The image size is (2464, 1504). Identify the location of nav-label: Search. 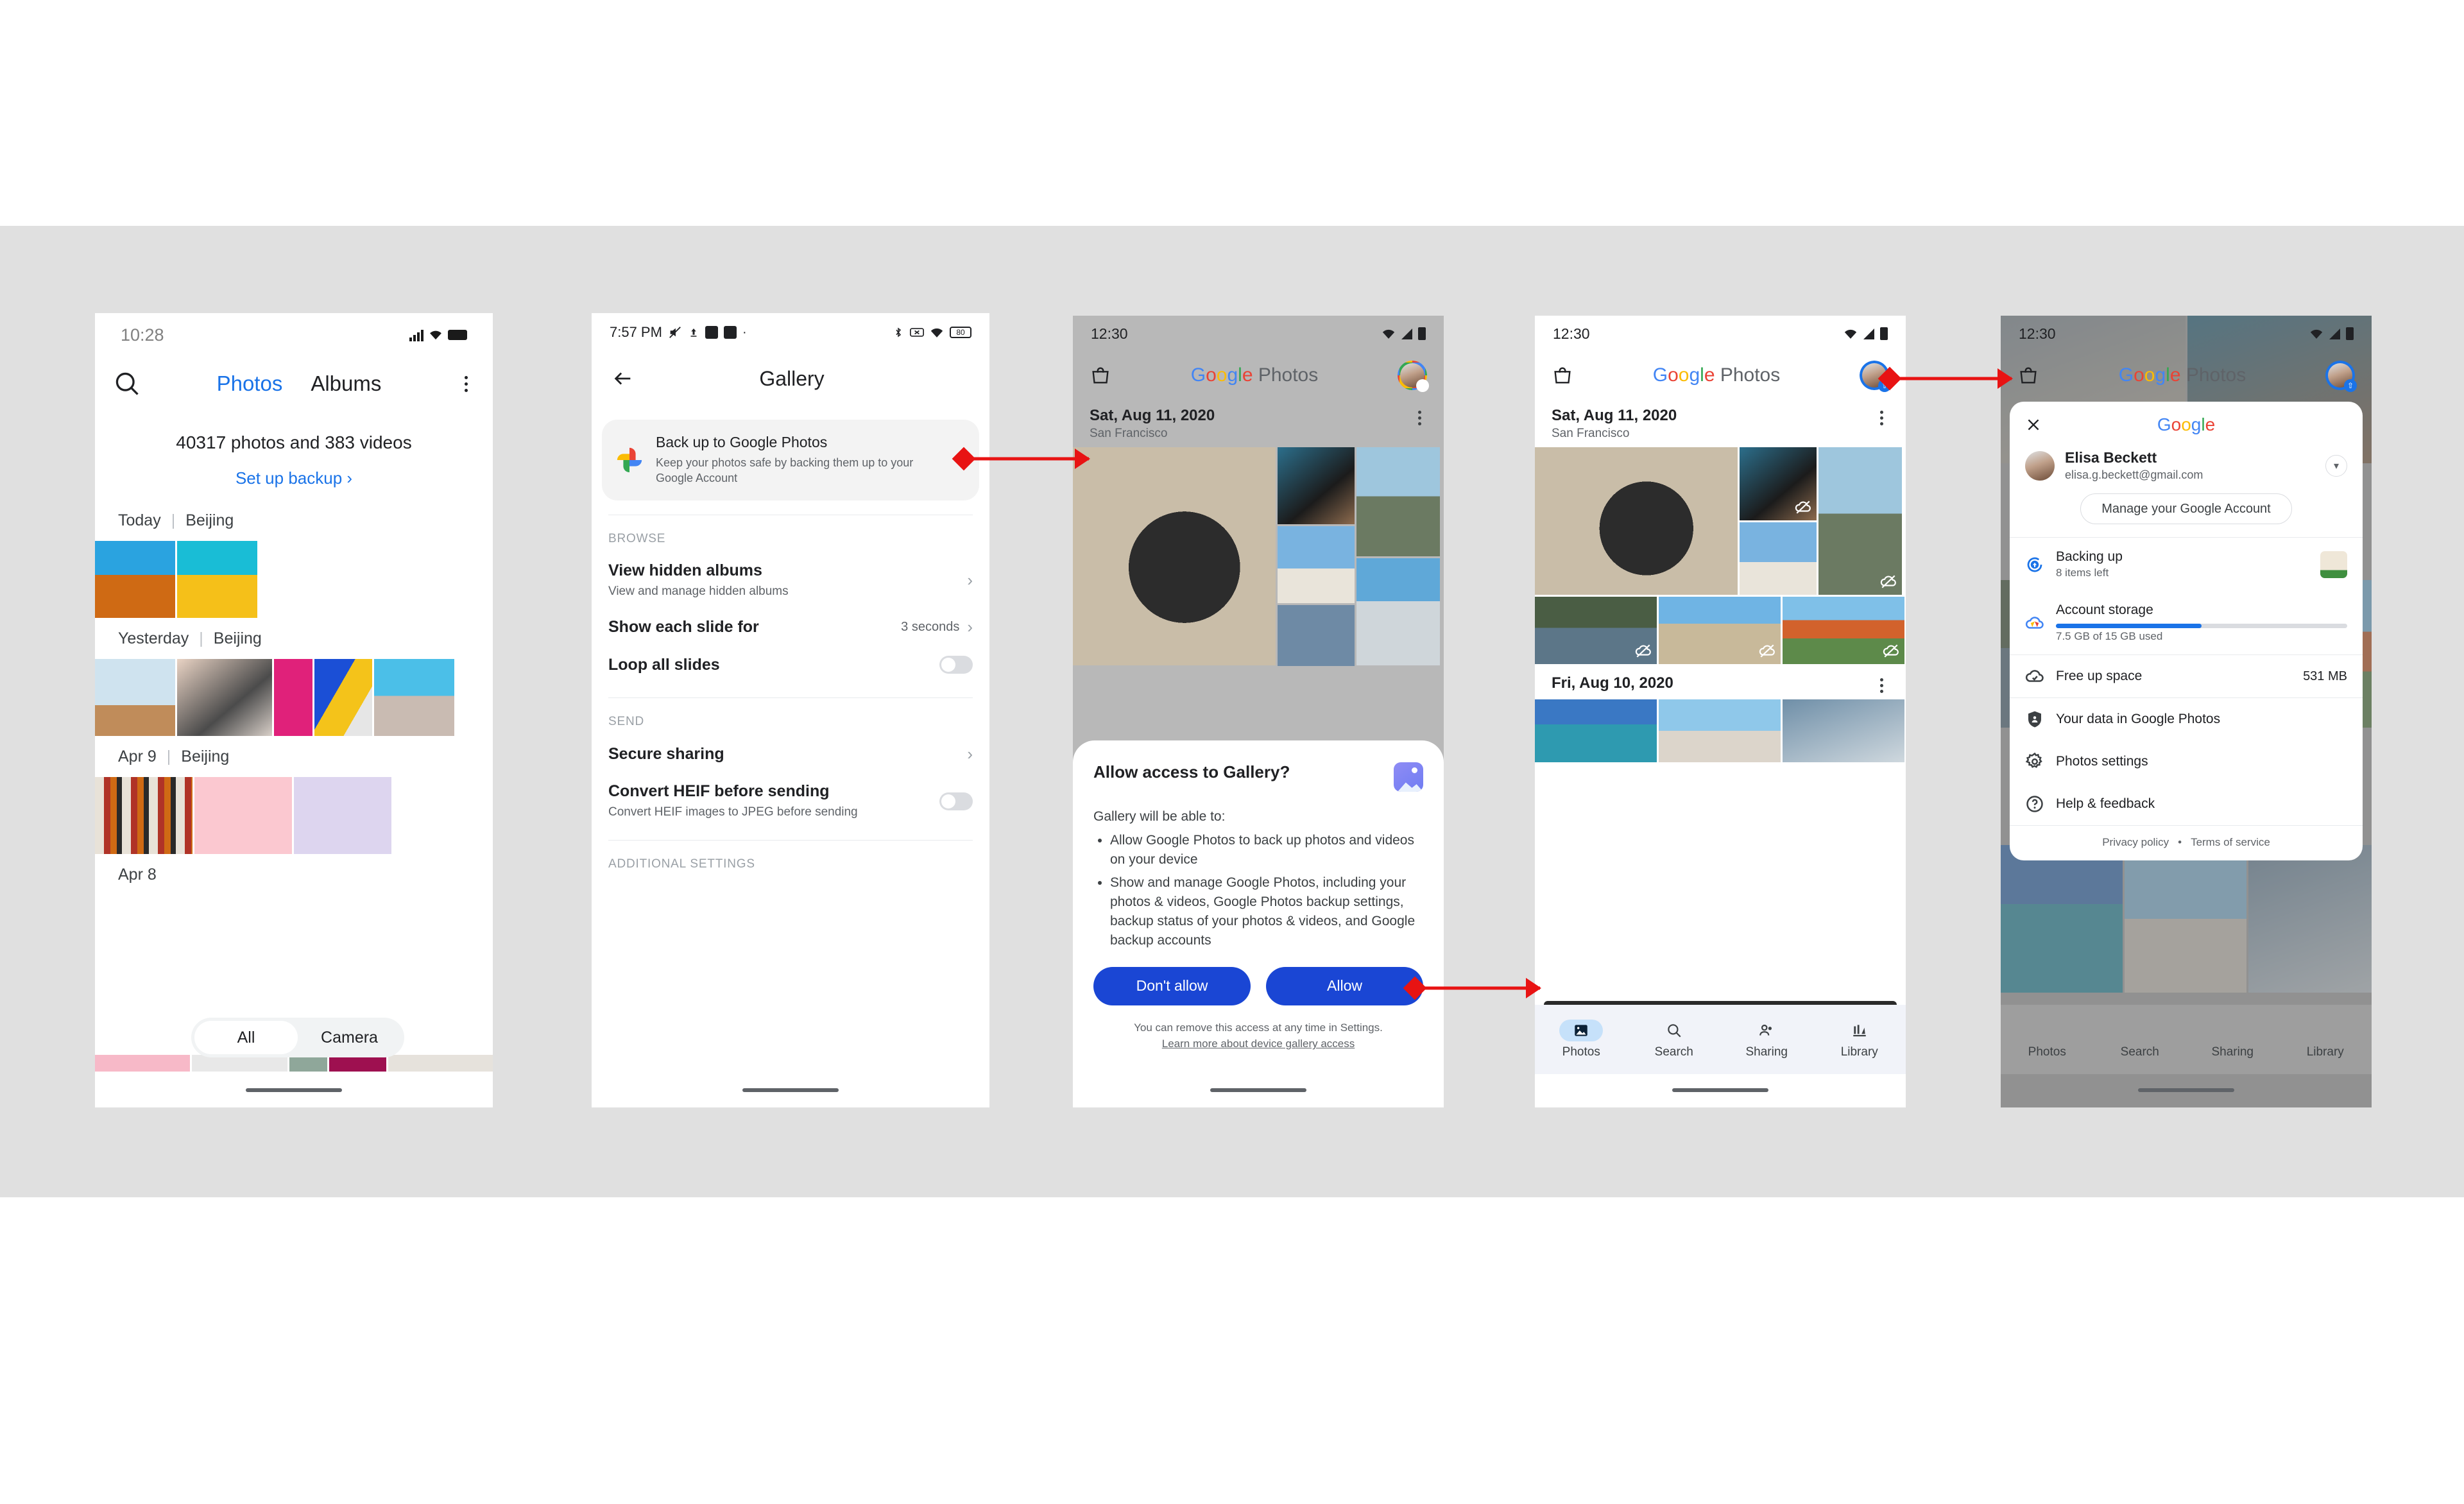
(1674, 1052).